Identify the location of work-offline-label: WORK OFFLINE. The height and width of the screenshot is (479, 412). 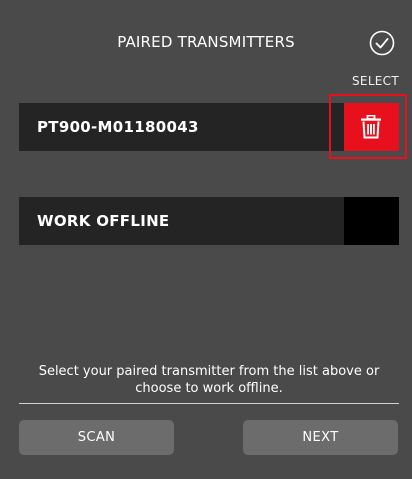
(103, 221).